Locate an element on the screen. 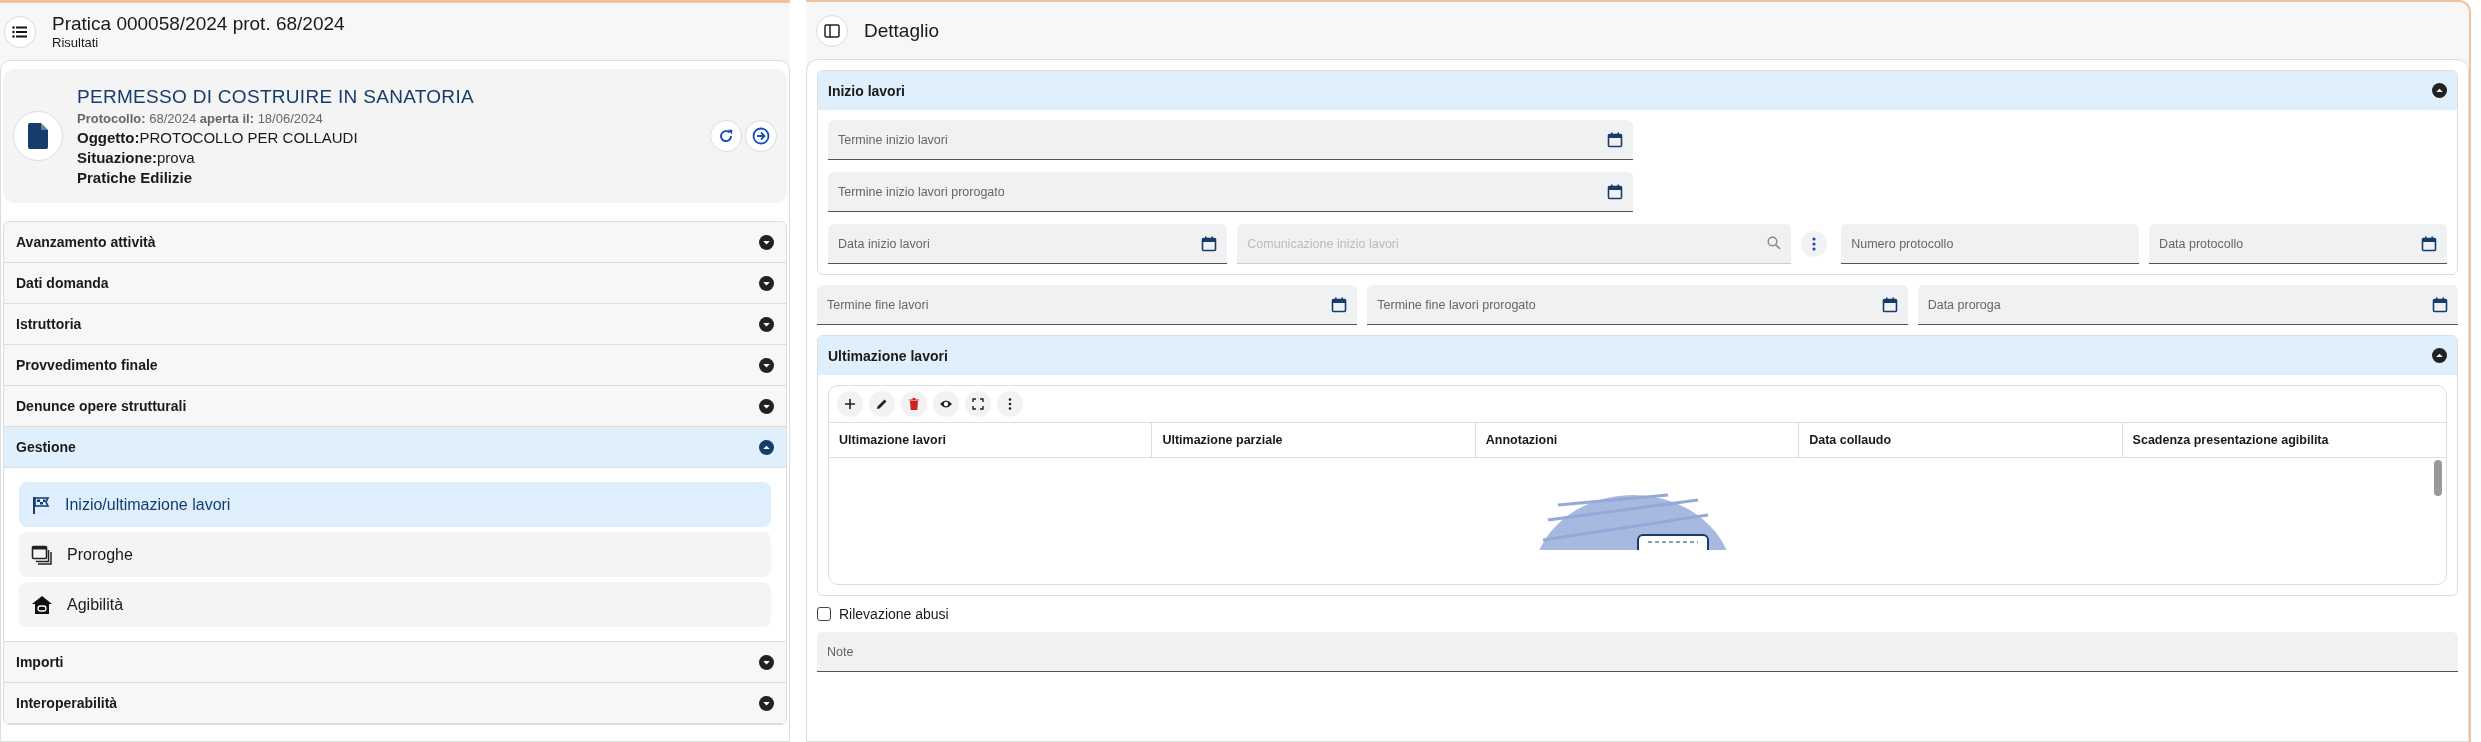  more-icon is located at coordinates (1814, 244).